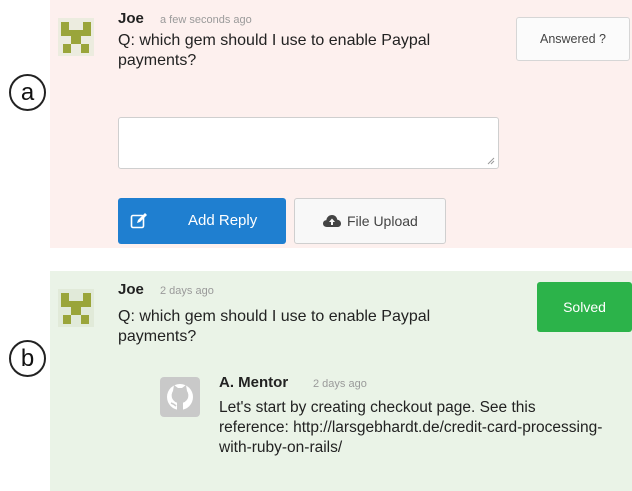 The width and height of the screenshot is (632, 491). I want to click on solved-button: Solved, so click(584, 307).